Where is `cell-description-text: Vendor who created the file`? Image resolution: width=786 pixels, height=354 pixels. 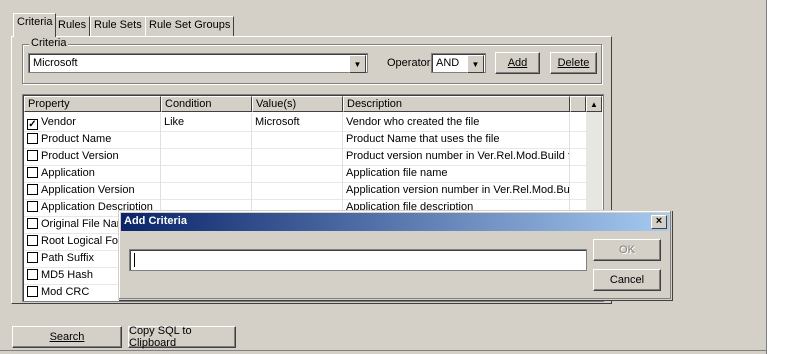 cell-description-text: Vendor who created the file is located at coordinates (413, 122).